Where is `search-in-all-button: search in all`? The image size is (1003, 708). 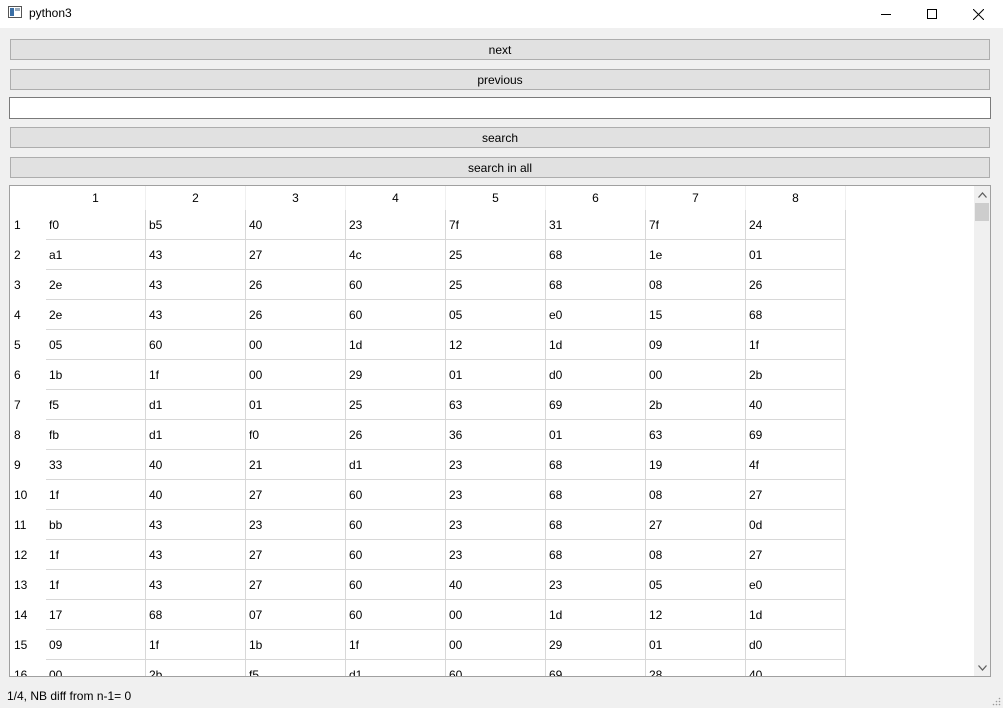
search-in-all-button: search in all is located at coordinates (500, 167).